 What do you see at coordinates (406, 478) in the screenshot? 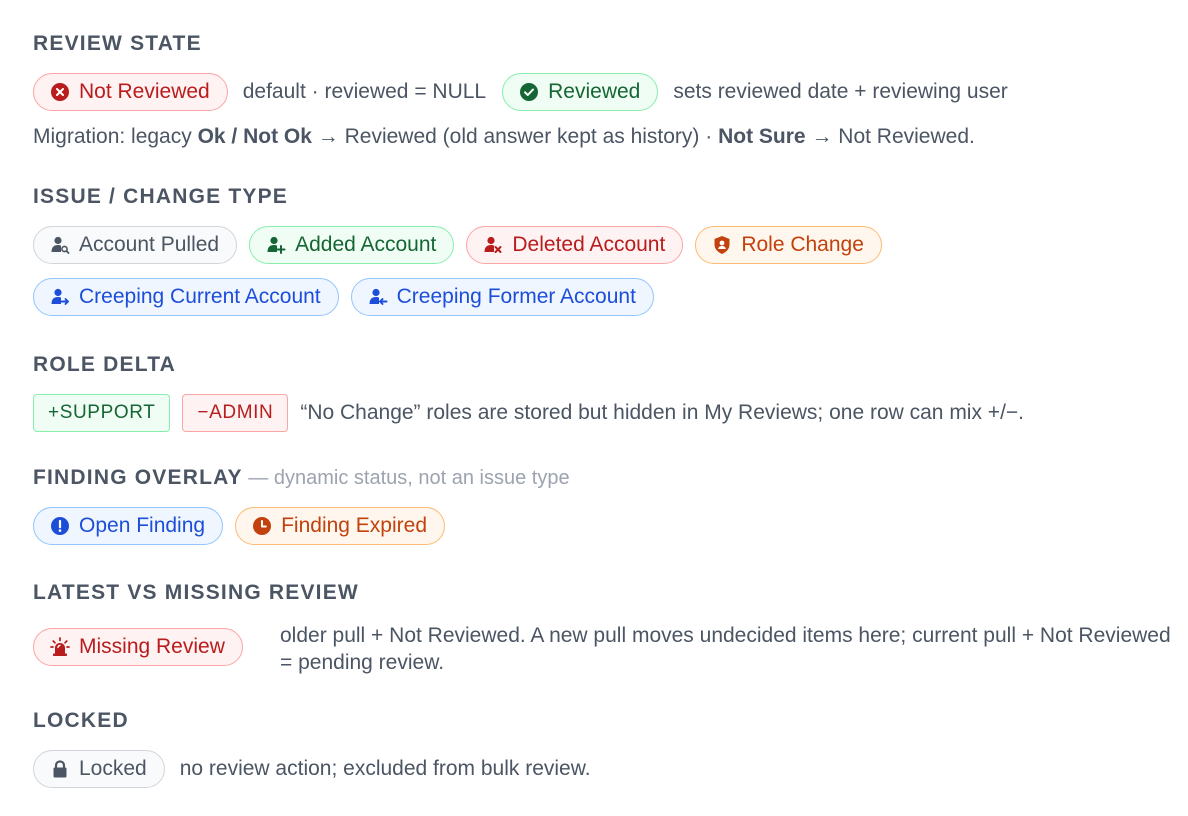
I see `finding-overlay-subheading: — dynamic status, not an issue type` at bounding box center [406, 478].